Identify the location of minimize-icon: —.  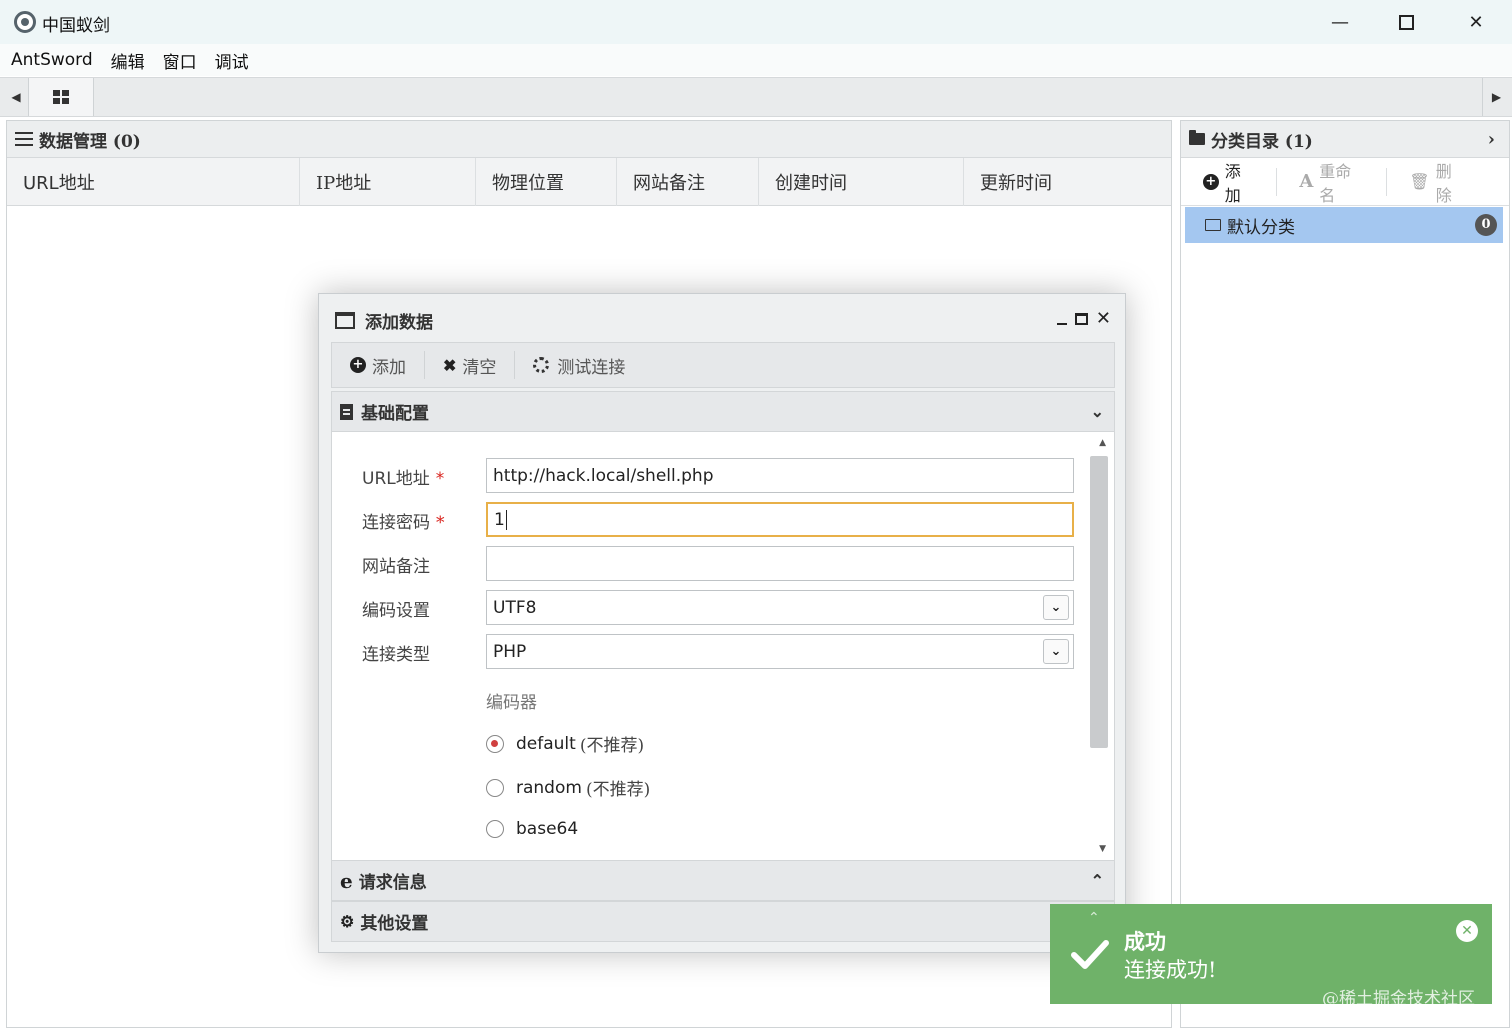
(1340, 22).